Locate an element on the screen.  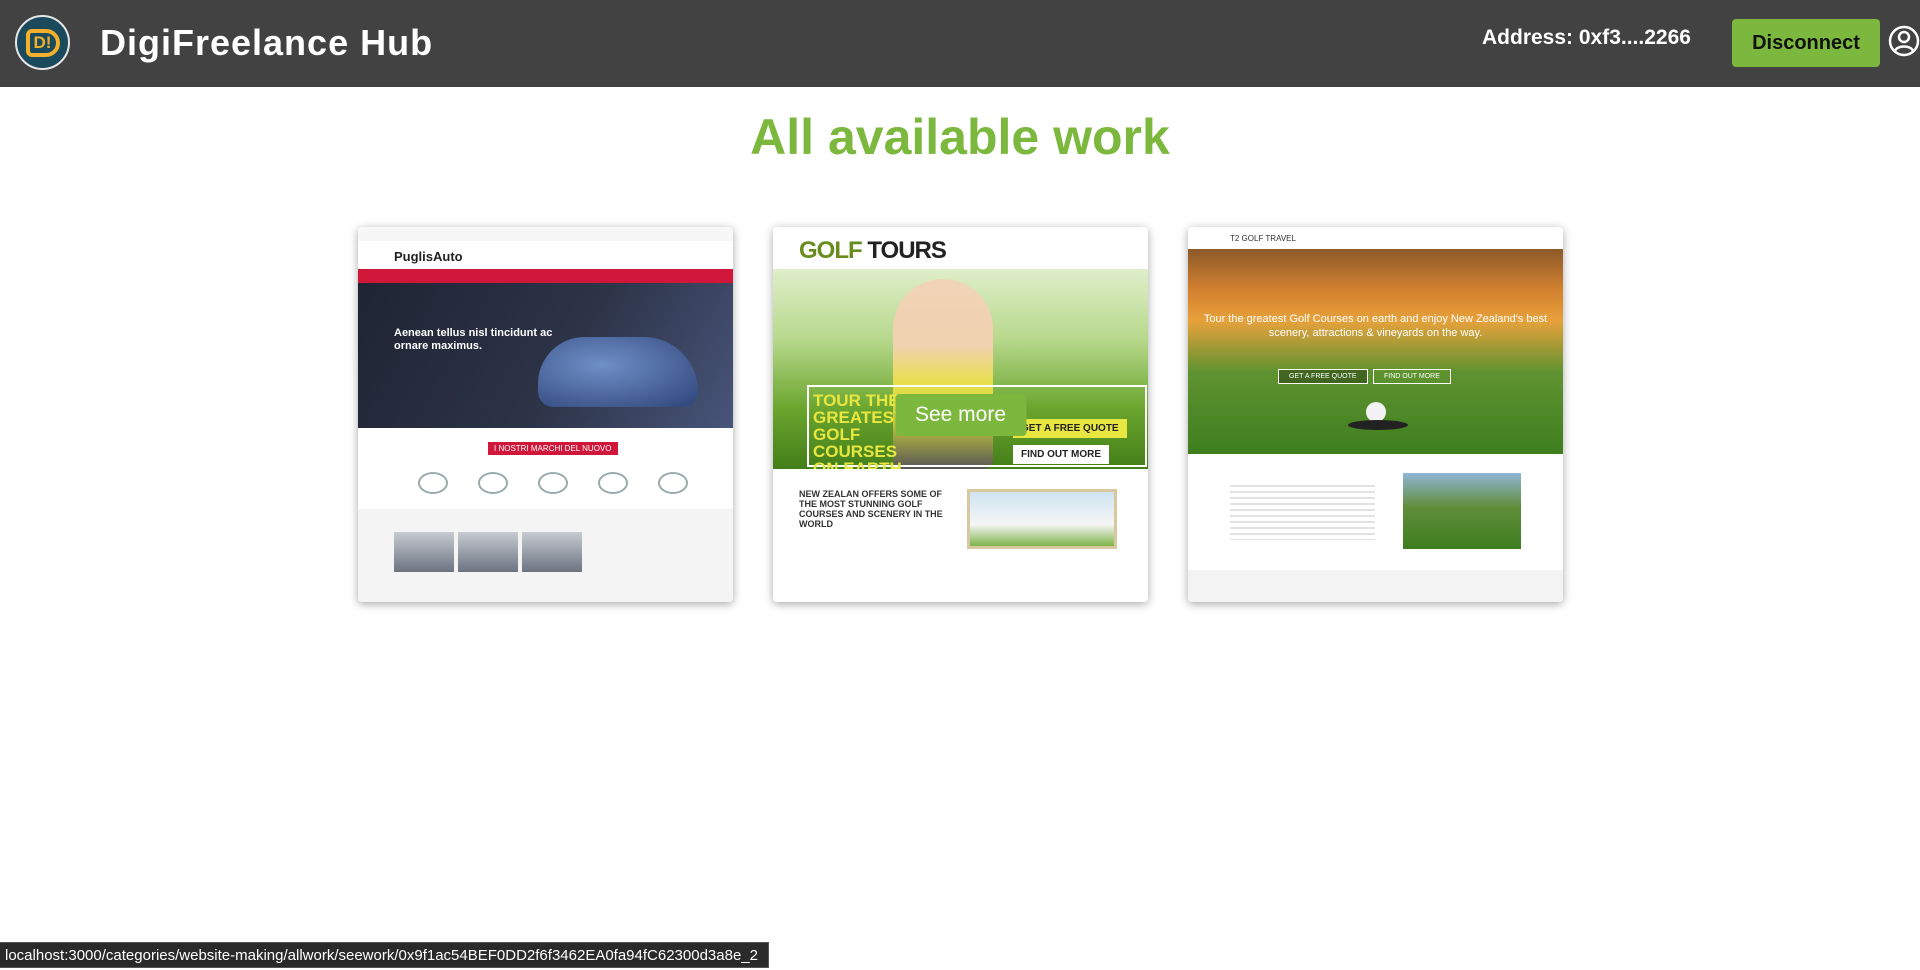
preview-nav is located at coordinates (545, 276).